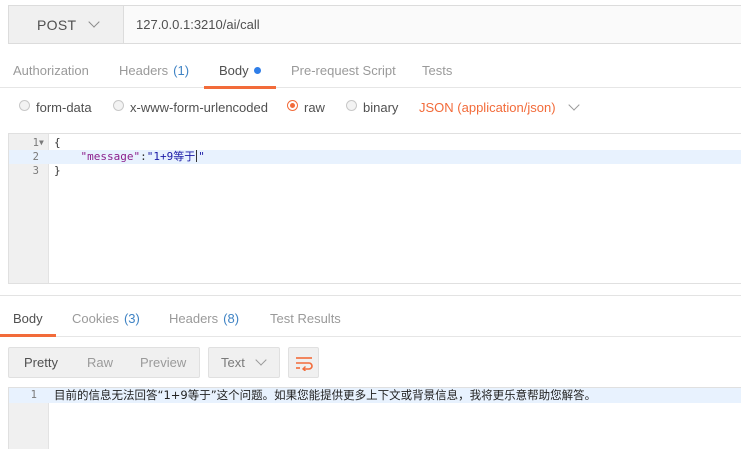 The height and width of the screenshot is (449, 741). What do you see at coordinates (143, 156) in the screenshot?
I see `json-colon: :` at bounding box center [143, 156].